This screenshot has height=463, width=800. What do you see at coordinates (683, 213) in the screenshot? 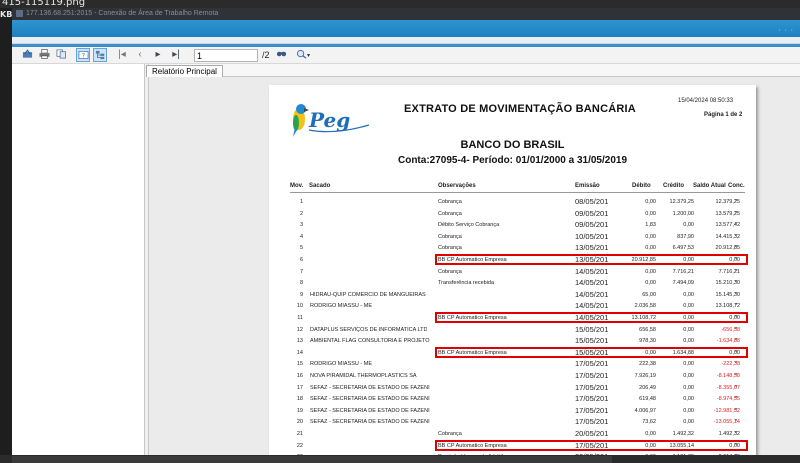
I see `cell-credito: 1.200,00` at bounding box center [683, 213].